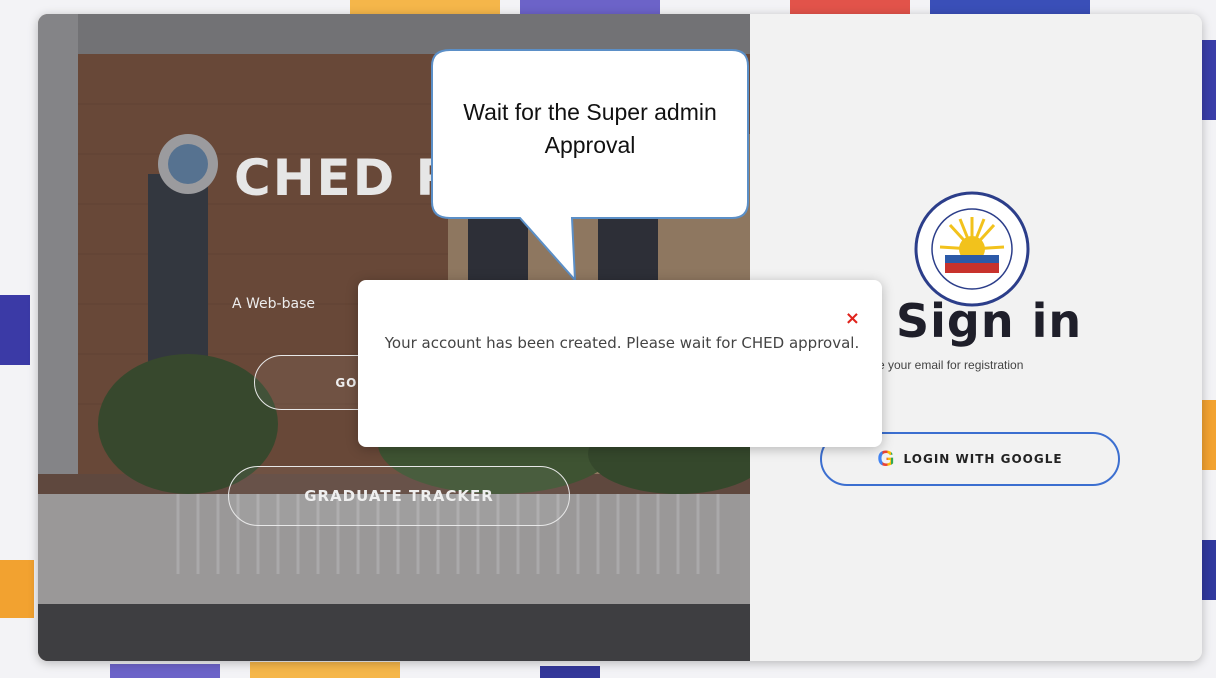 This screenshot has width=1216, height=678. Describe the element at coordinates (399, 496) in the screenshot. I see `graduate-tracker-button: GRADUATE TRACKER` at that location.